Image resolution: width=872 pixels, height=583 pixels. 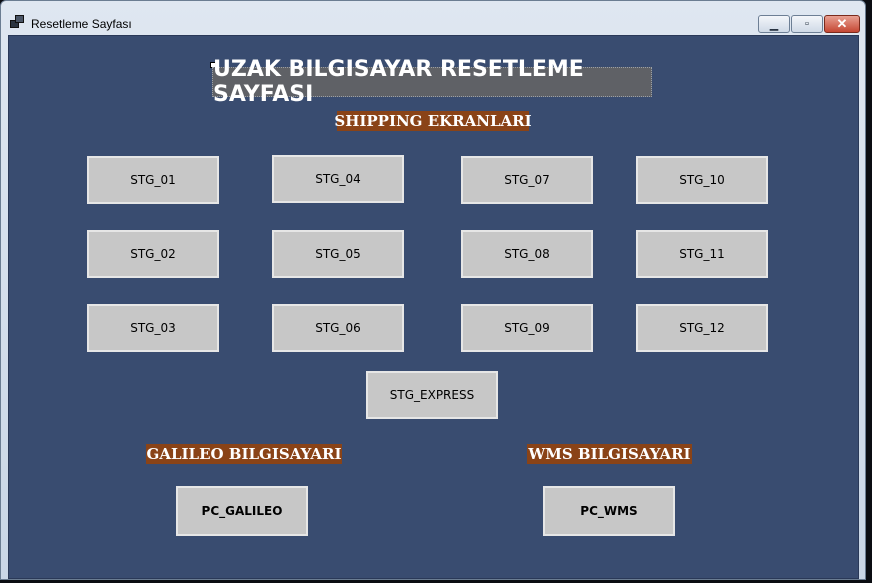 I want to click on minimize-button: ▁, so click(x=774, y=24).